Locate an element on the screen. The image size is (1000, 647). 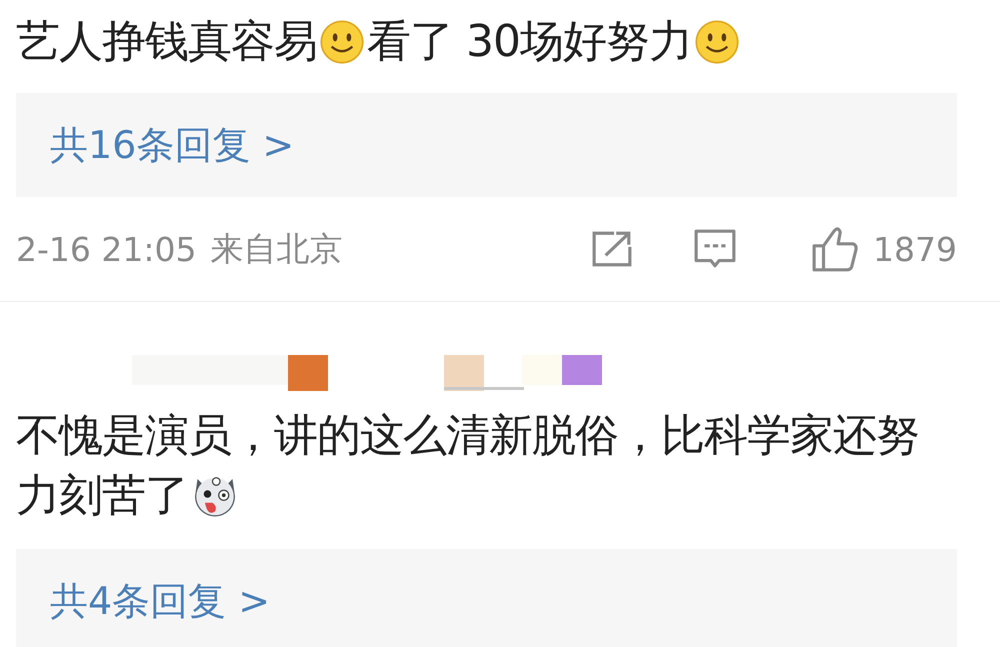
view-replies-link: 共4条回复 > is located at coordinates (160, 601).